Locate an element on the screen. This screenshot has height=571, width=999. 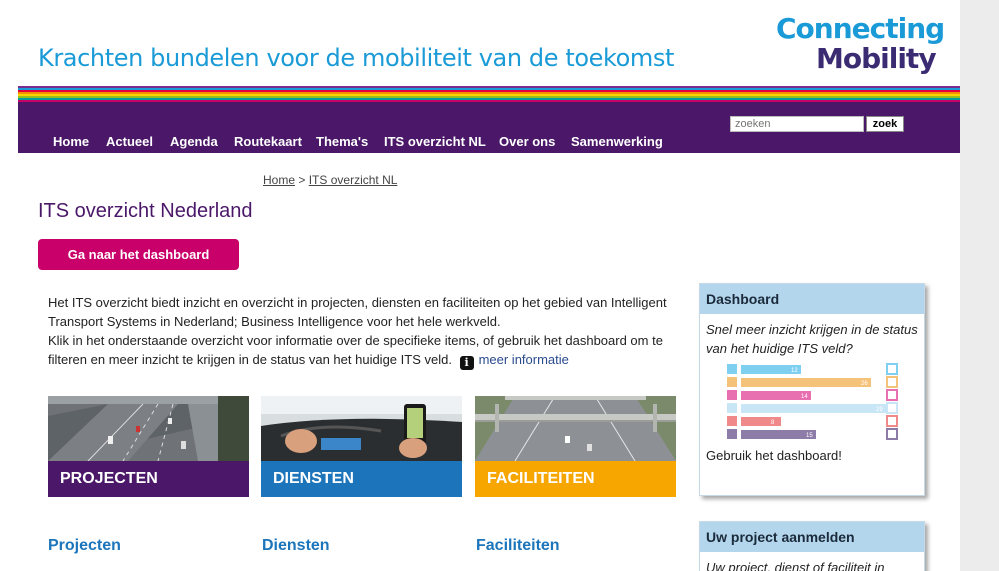
nav-routekaart: Routekaart is located at coordinates (268, 141).